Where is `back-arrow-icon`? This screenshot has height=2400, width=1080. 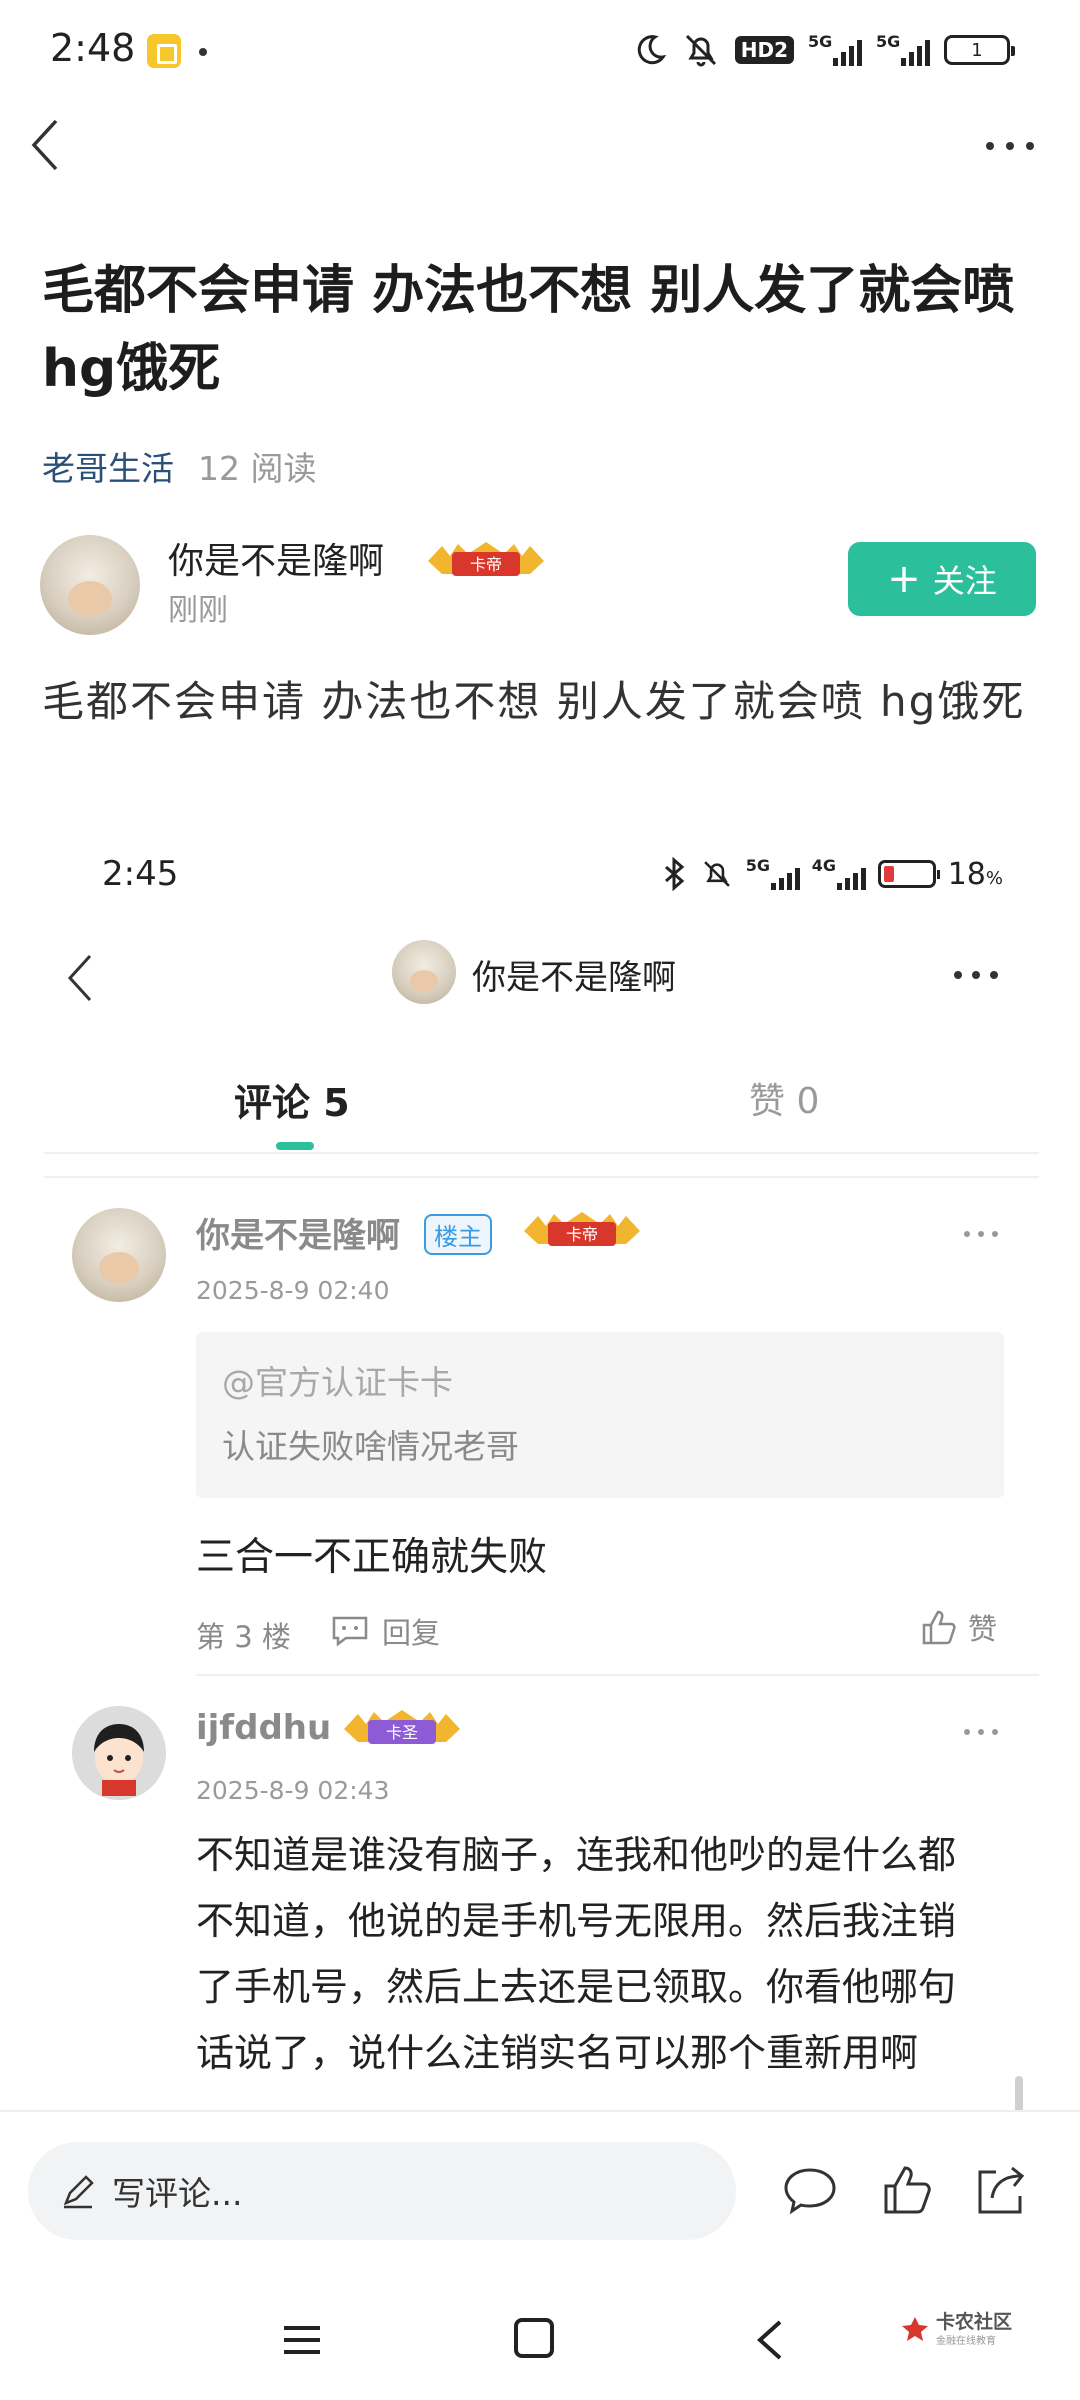 back-arrow-icon is located at coordinates (46, 145).